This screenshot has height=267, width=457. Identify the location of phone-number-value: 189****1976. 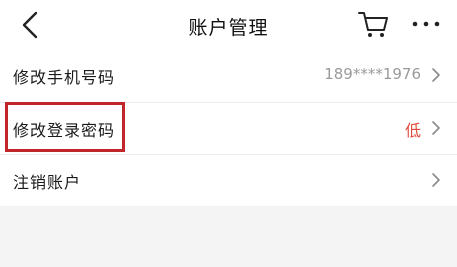
(372, 74).